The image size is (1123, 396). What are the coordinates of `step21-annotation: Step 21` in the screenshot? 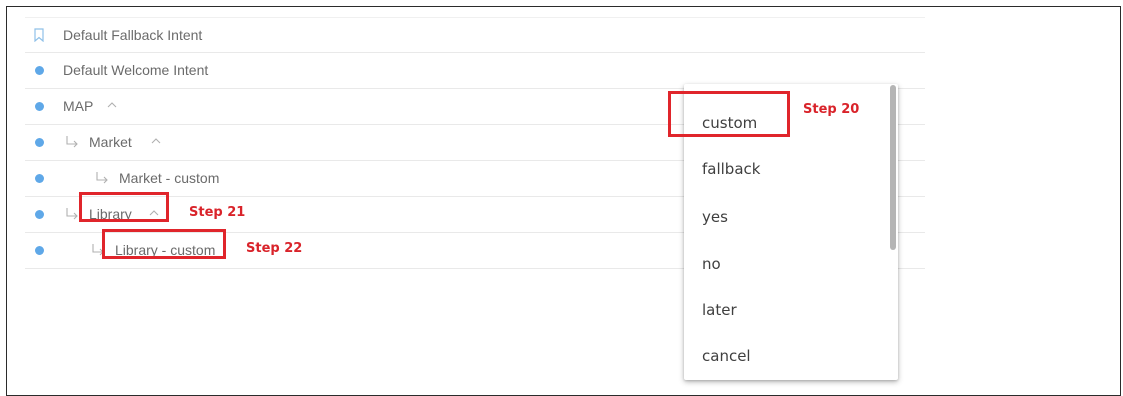 It's located at (217, 212).